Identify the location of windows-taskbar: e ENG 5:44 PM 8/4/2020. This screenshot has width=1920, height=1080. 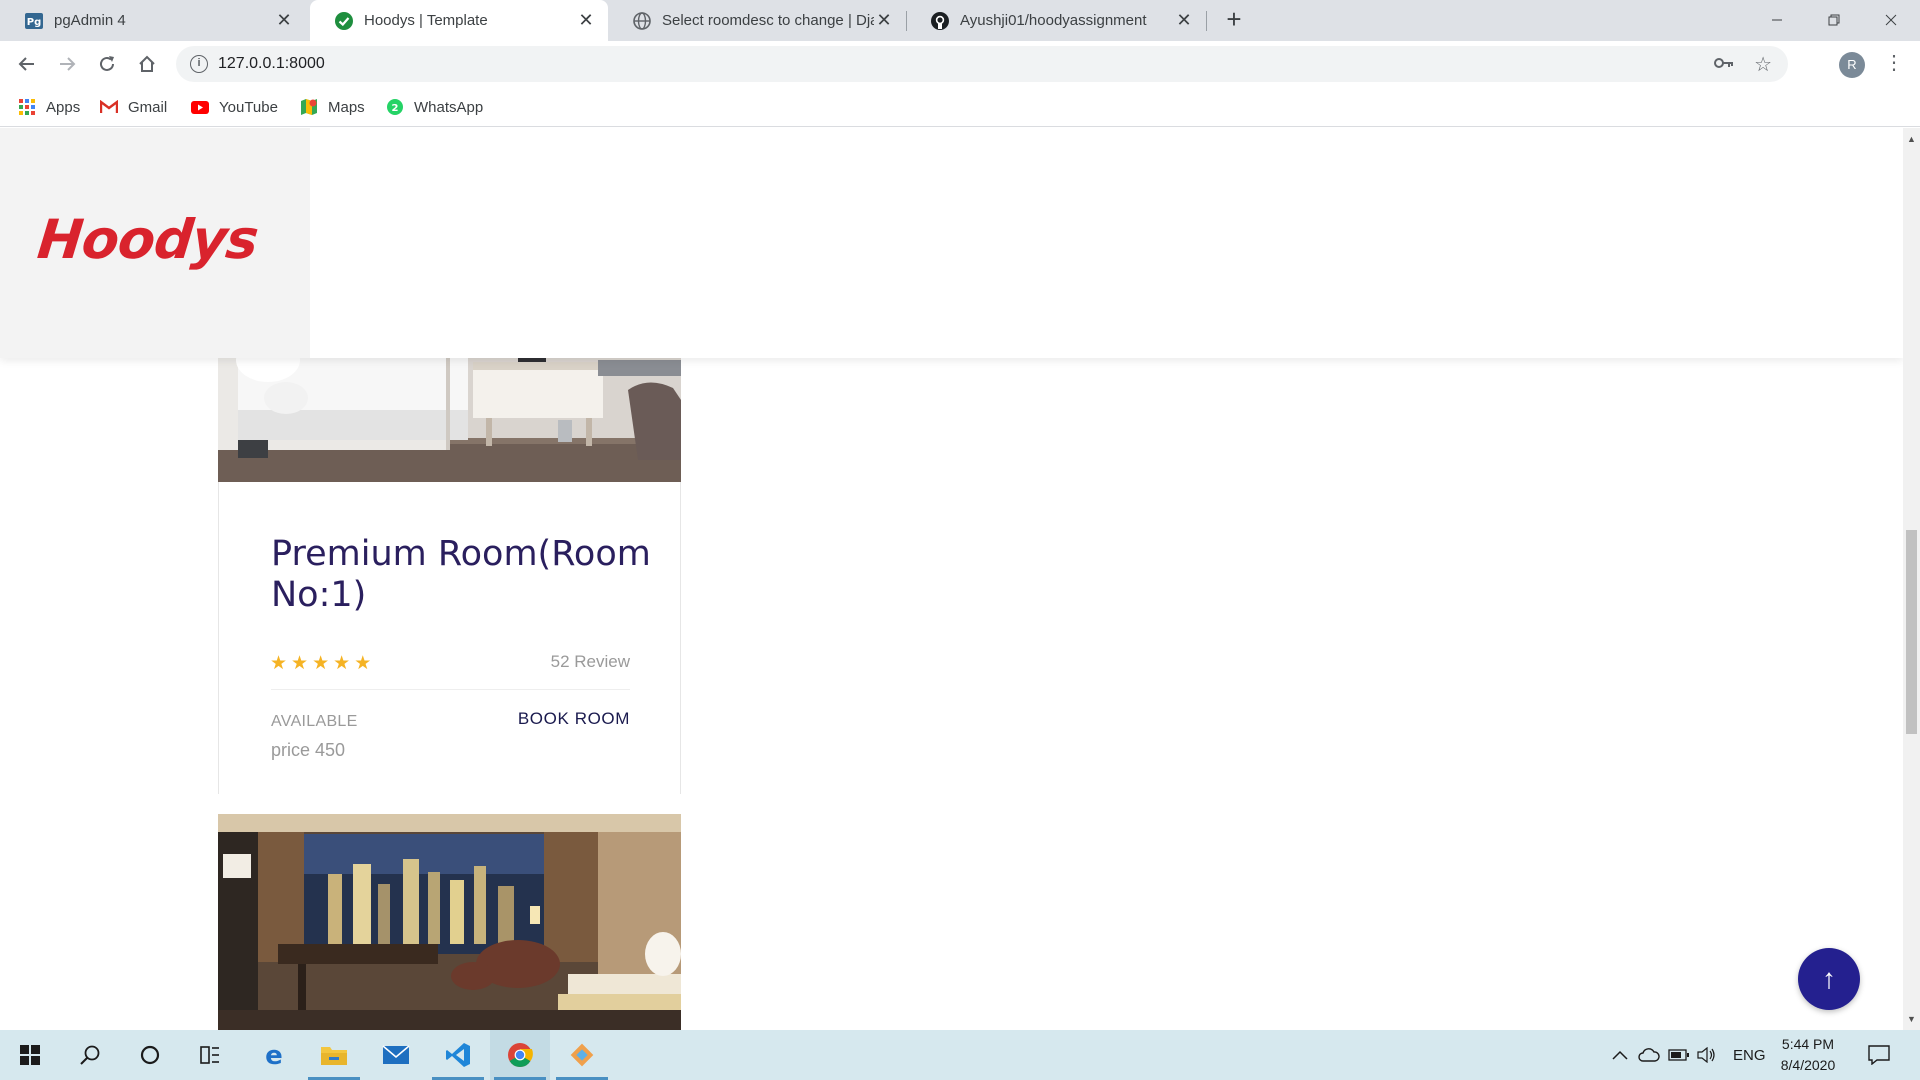
(960, 1055).